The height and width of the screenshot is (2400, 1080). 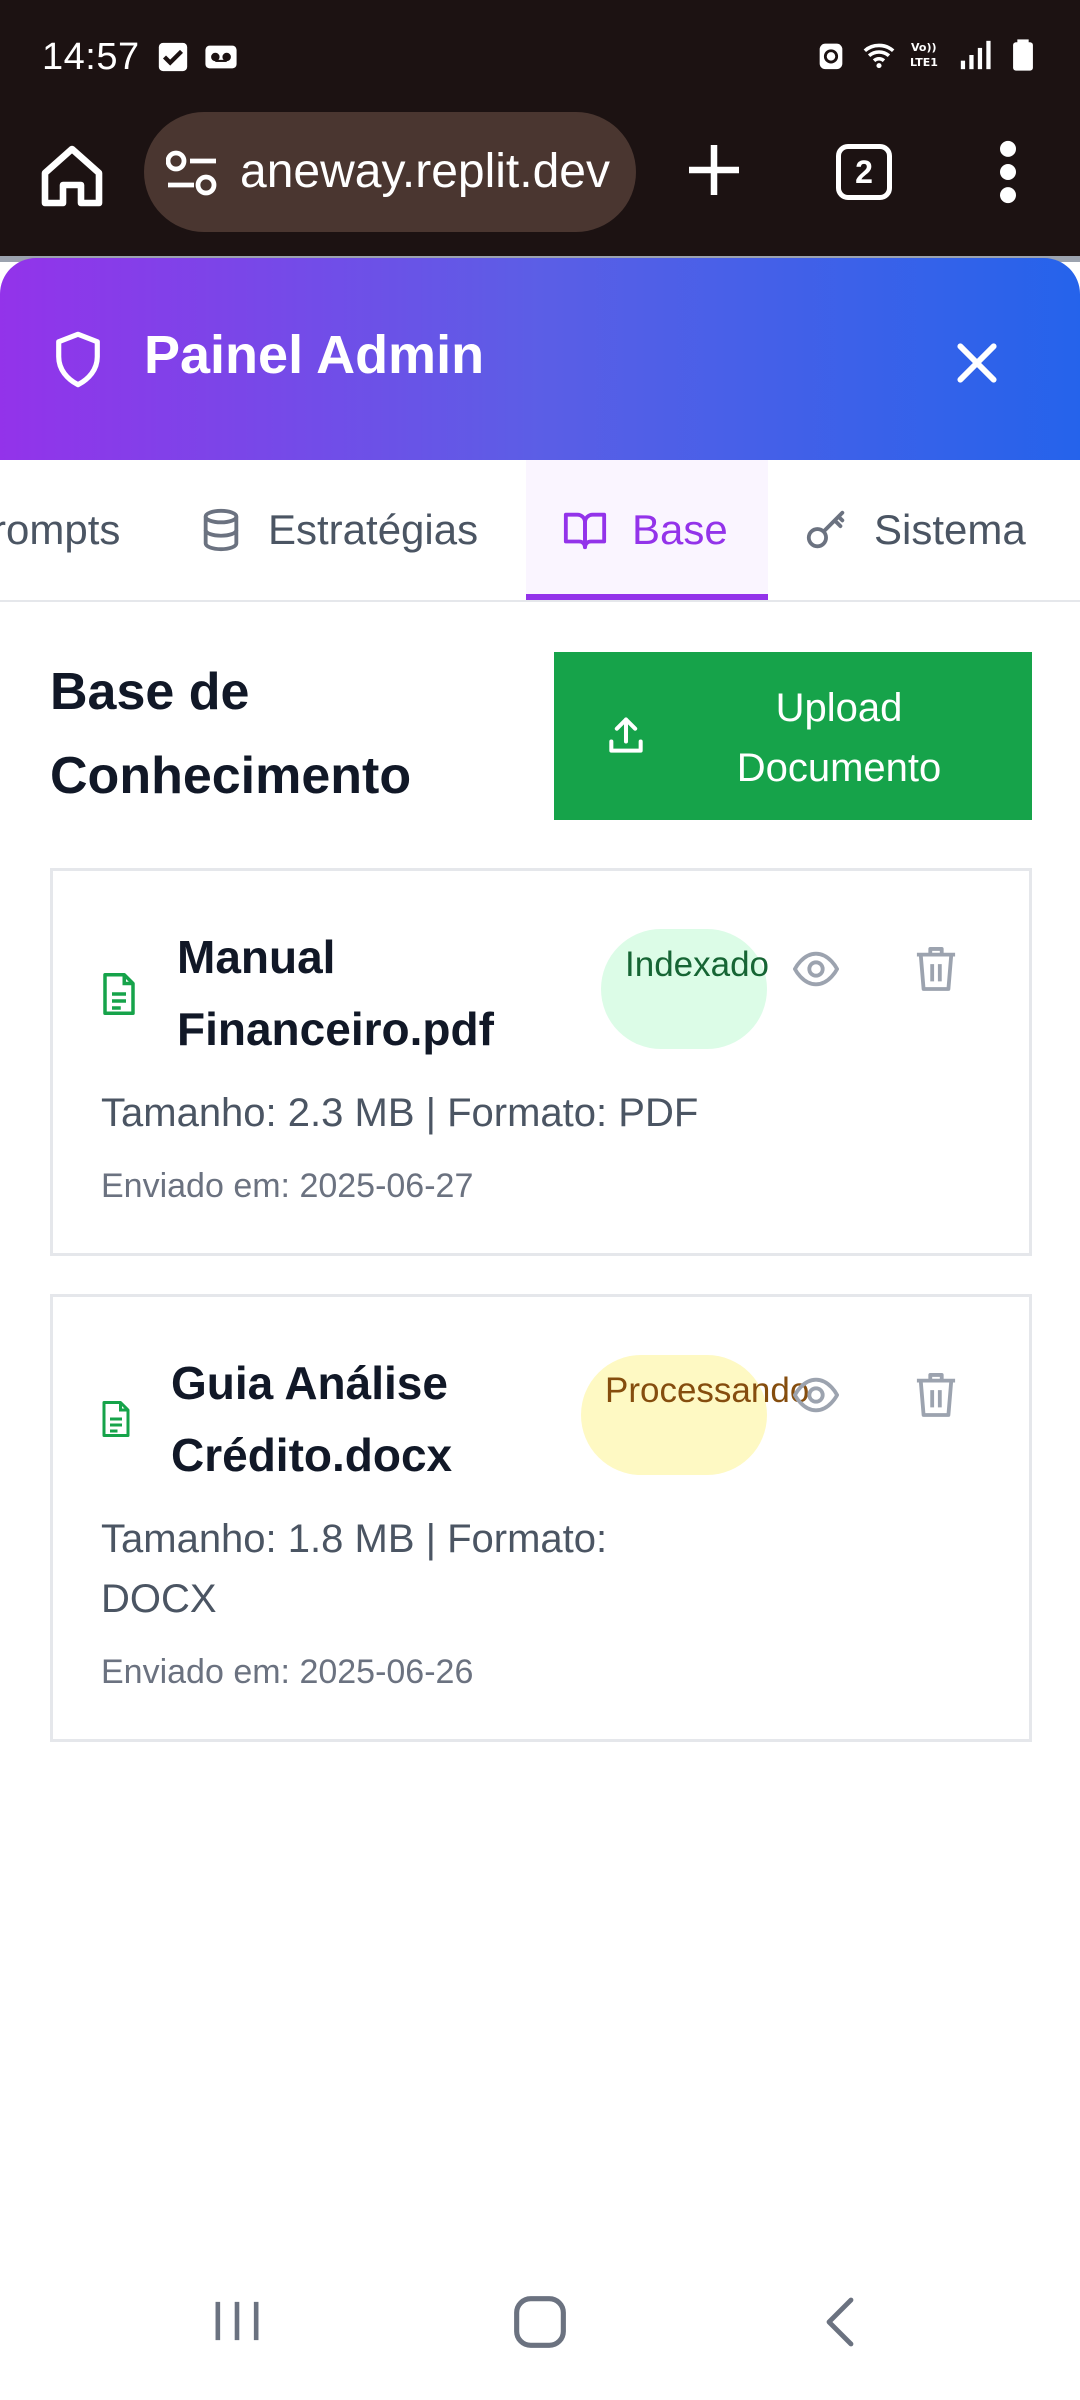 What do you see at coordinates (221, 530) in the screenshot?
I see `database-icon` at bounding box center [221, 530].